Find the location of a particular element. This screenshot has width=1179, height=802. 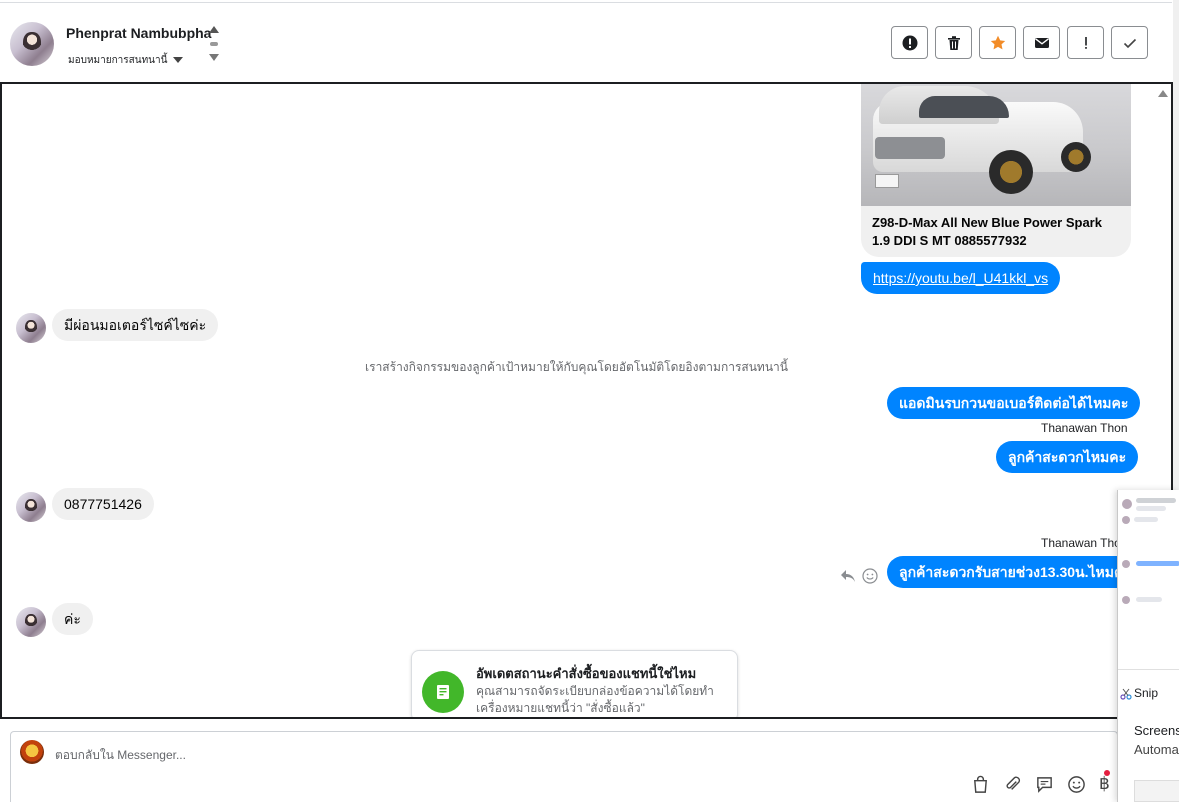

chevron-down-icon is located at coordinates (178, 60).